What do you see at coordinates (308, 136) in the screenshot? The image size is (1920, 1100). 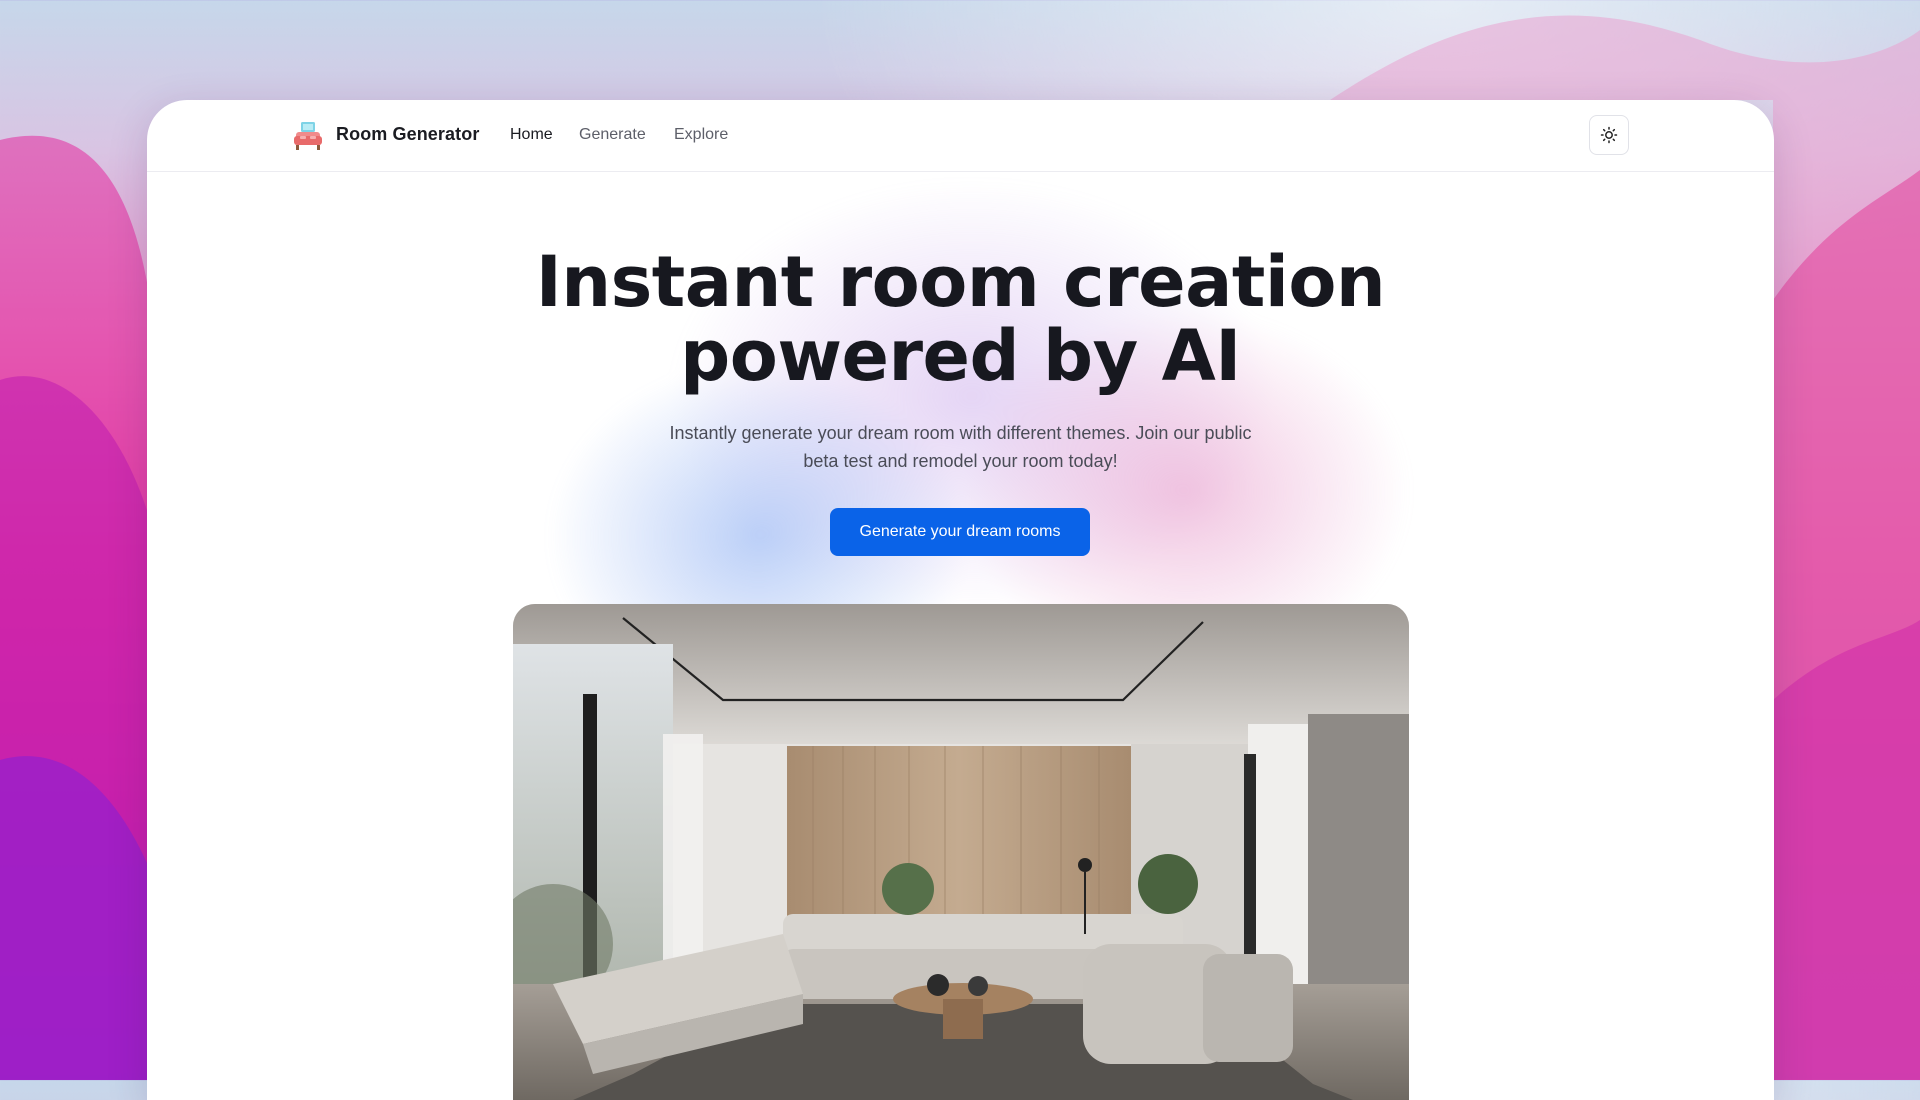 I see `sofa-icon` at bounding box center [308, 136].